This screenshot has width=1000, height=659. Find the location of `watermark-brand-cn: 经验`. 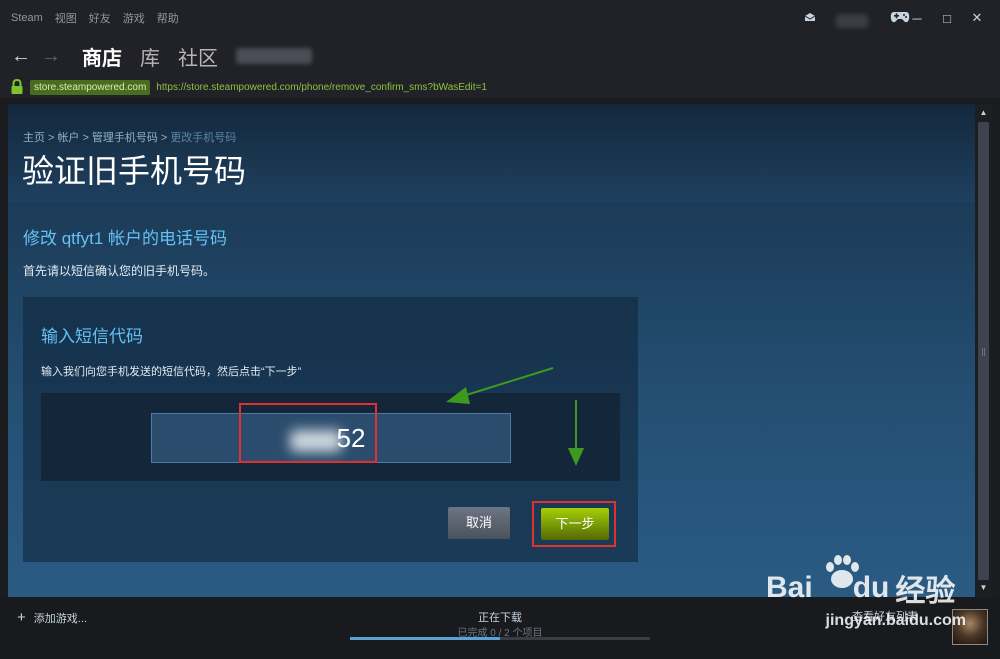

watermark-brand-cn: 经验 is located at coordinates (925, 591).